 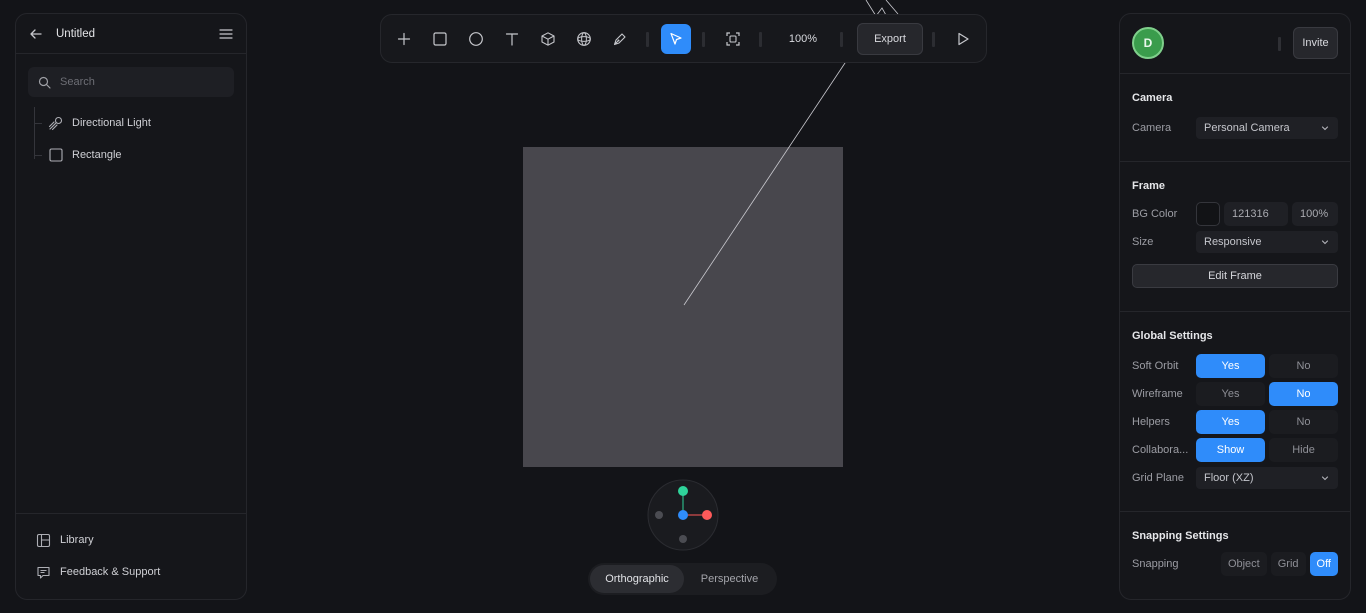 I want to click on header-separator, so click(x=1279, y=44).